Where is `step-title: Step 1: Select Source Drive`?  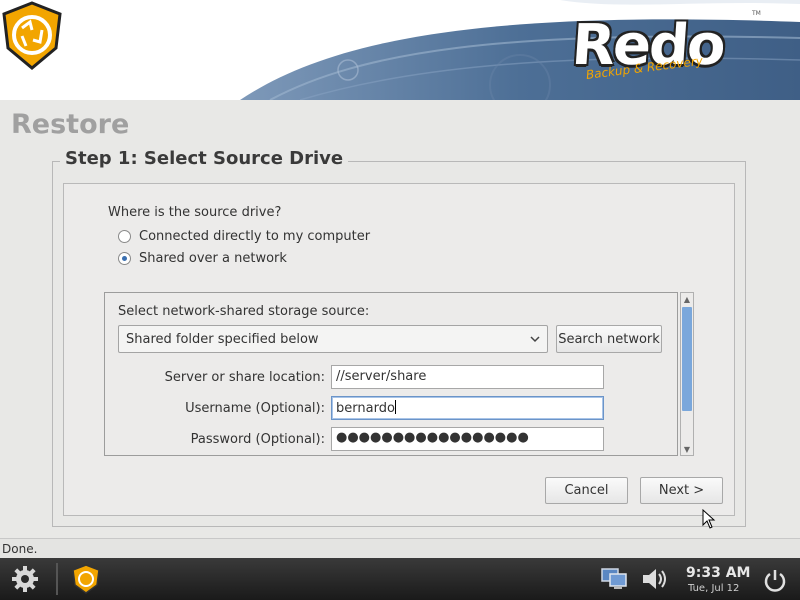 step-title: Step 1: Select Source Drive is located at coordinates (204, 158).